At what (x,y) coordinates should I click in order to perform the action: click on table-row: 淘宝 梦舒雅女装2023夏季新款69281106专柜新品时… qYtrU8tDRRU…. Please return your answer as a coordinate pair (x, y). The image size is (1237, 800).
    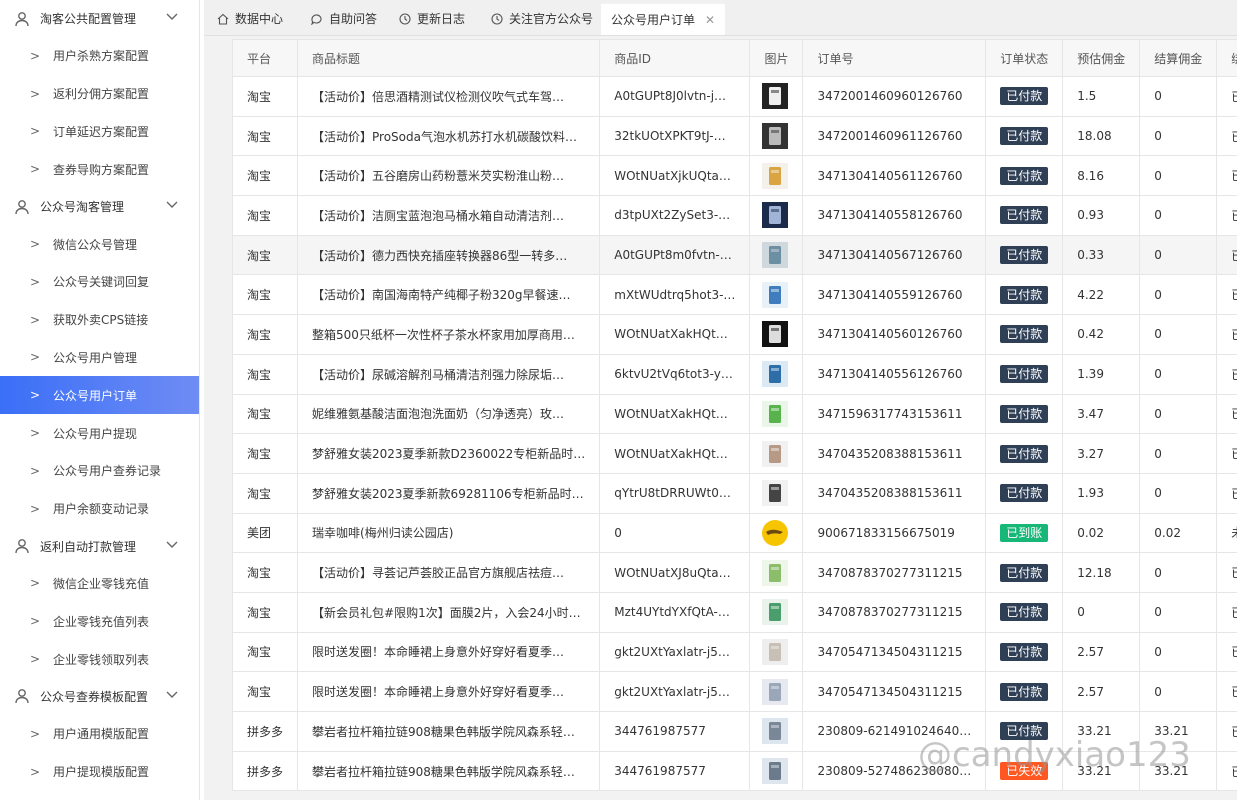
    Looking at the image, I should click on (734, 493).